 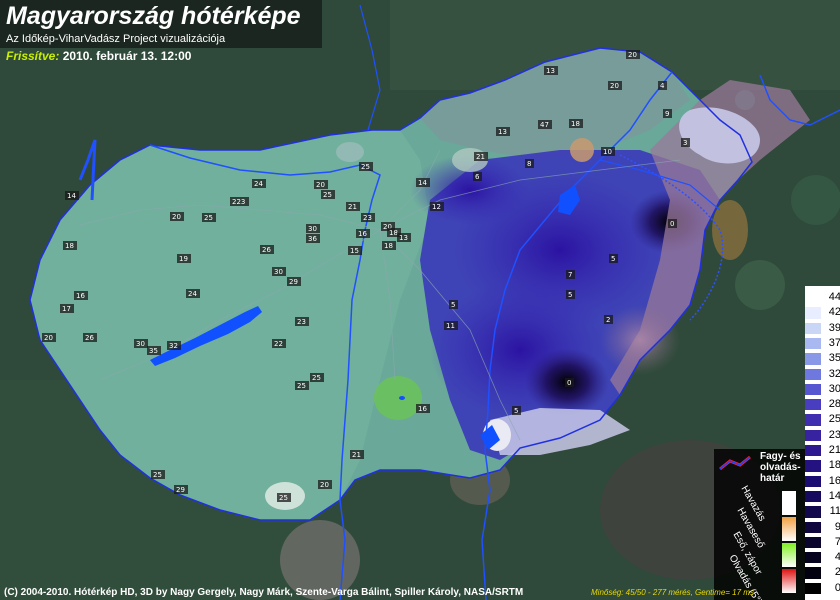 What do you see at coordinates (662, 86) in the screenshot?
I see `station-snow-depth: 4` at bounding box center [662, 86].